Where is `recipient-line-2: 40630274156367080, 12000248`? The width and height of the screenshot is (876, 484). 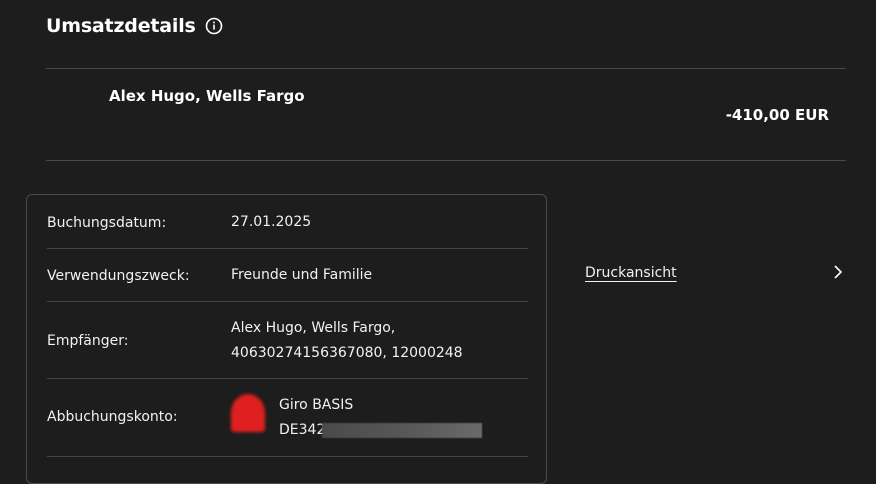
recipient-line-2: 40630274156367080, 12000248 is located at coordinates (347, 353).